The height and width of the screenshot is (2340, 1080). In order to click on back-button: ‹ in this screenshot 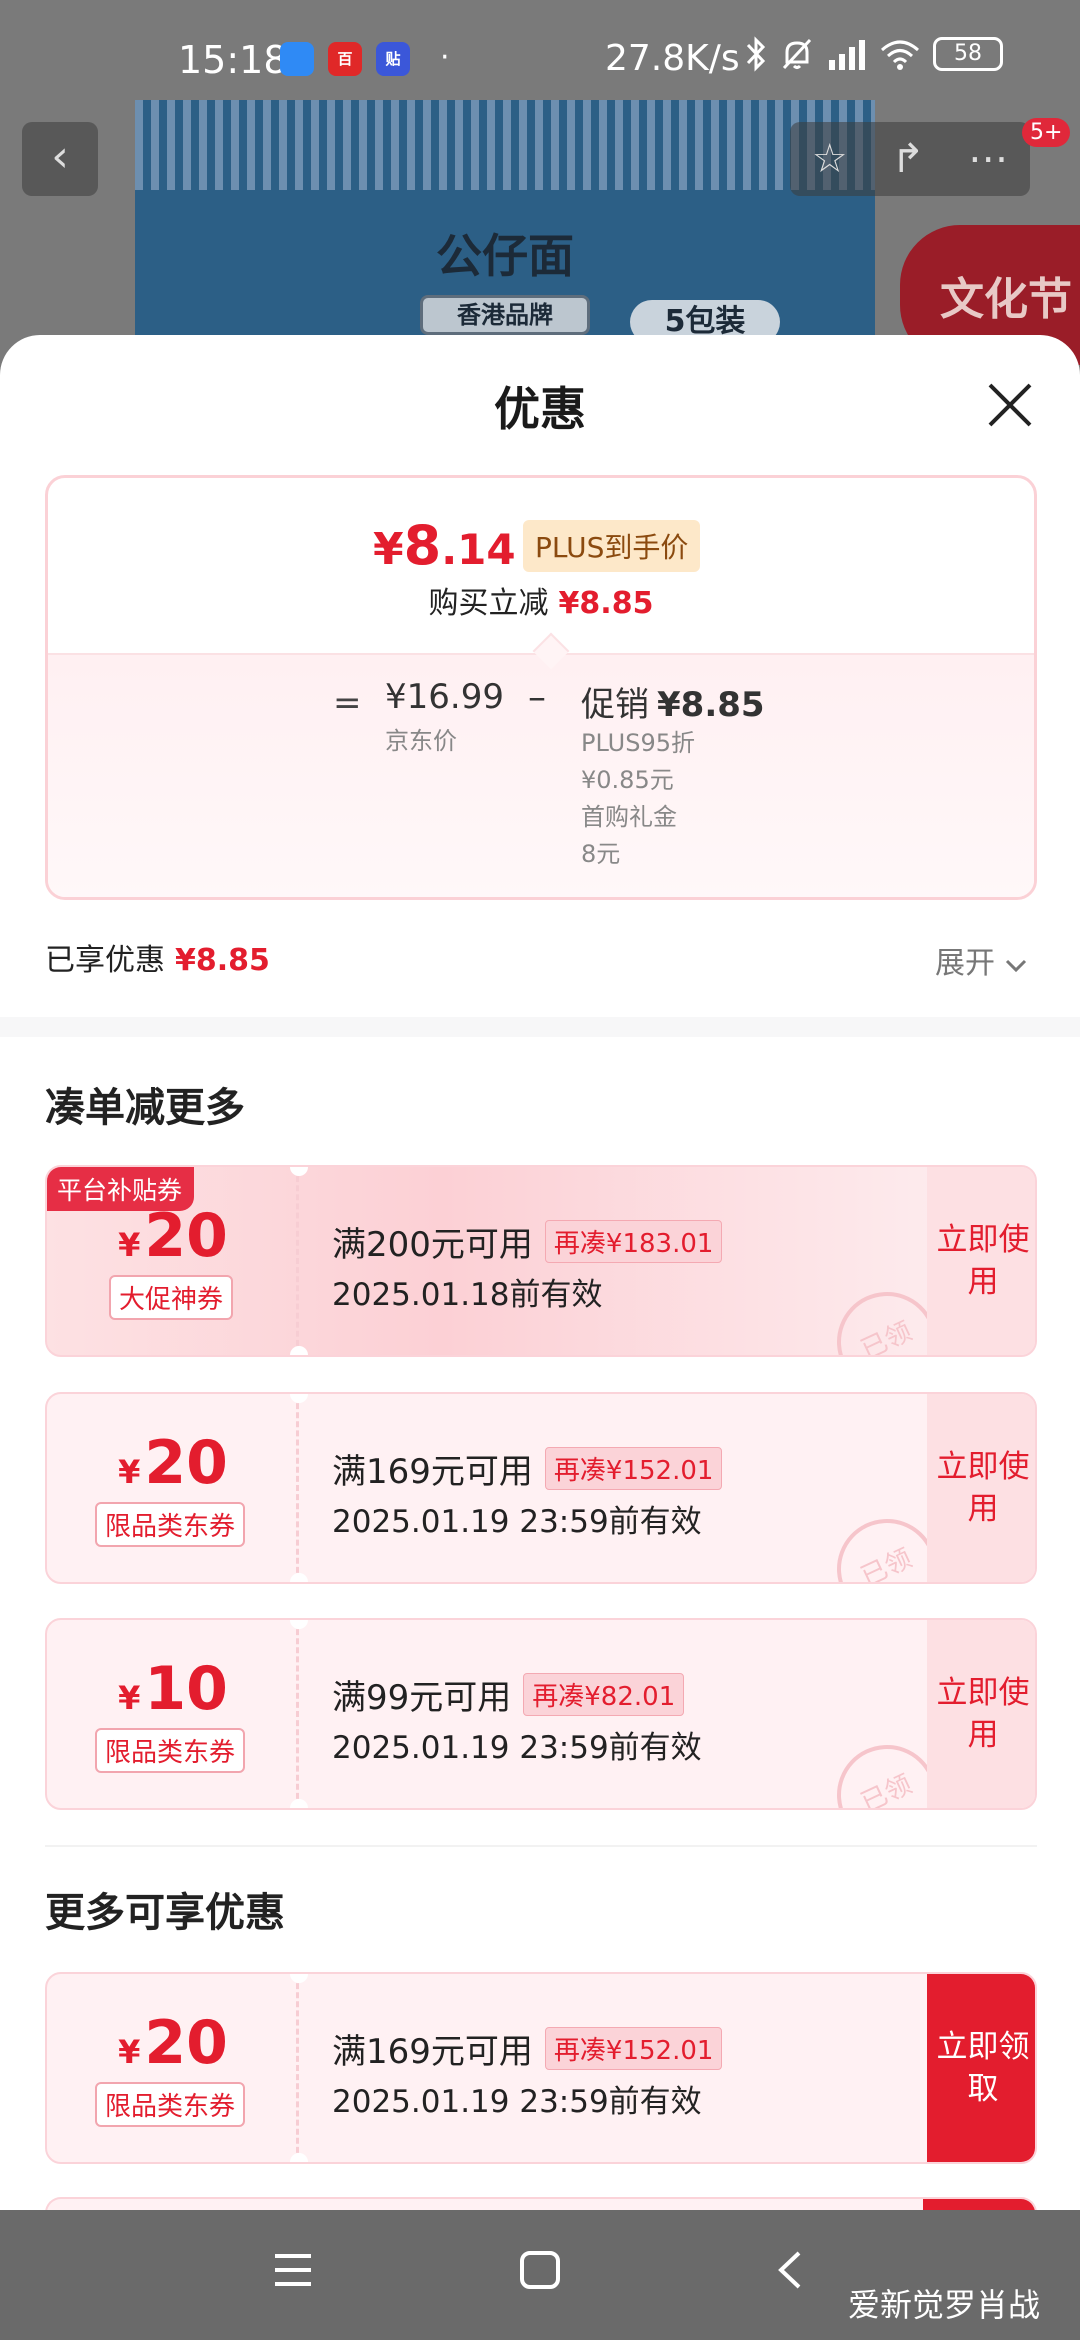, I will do `click(60, 159)`.